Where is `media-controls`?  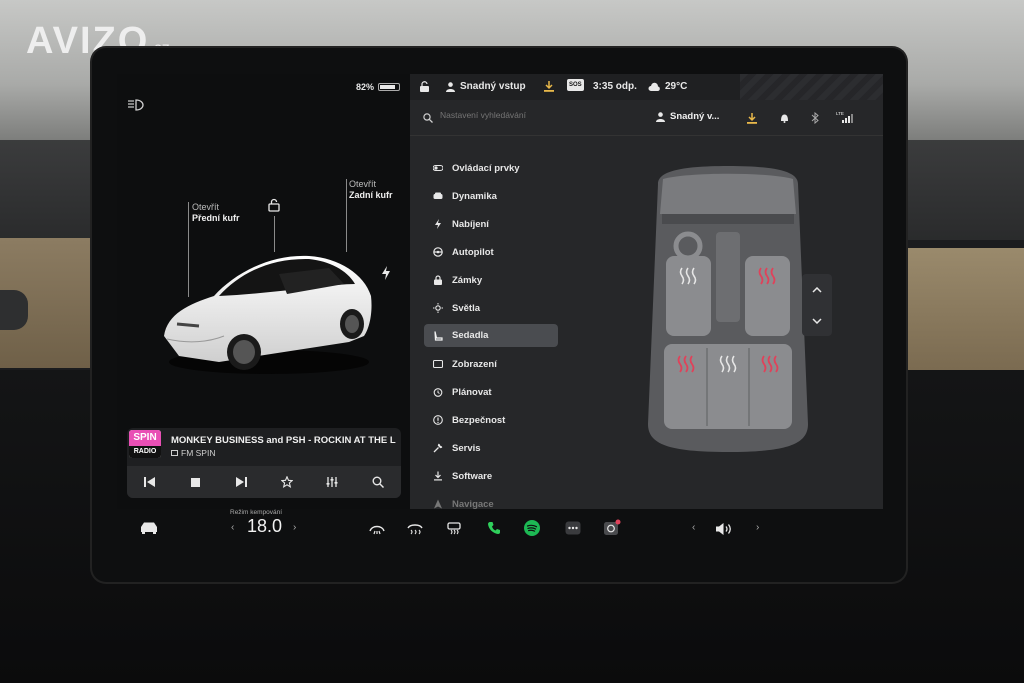
media-controls is located at coordinates (264, 482).